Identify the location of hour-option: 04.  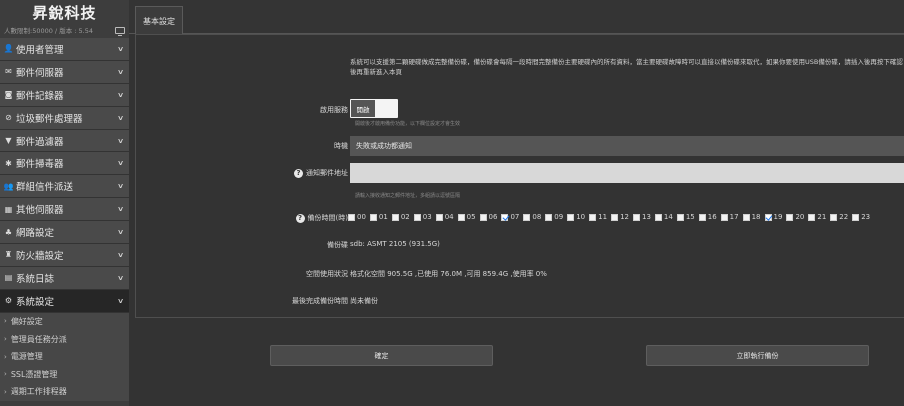
(444, 217).